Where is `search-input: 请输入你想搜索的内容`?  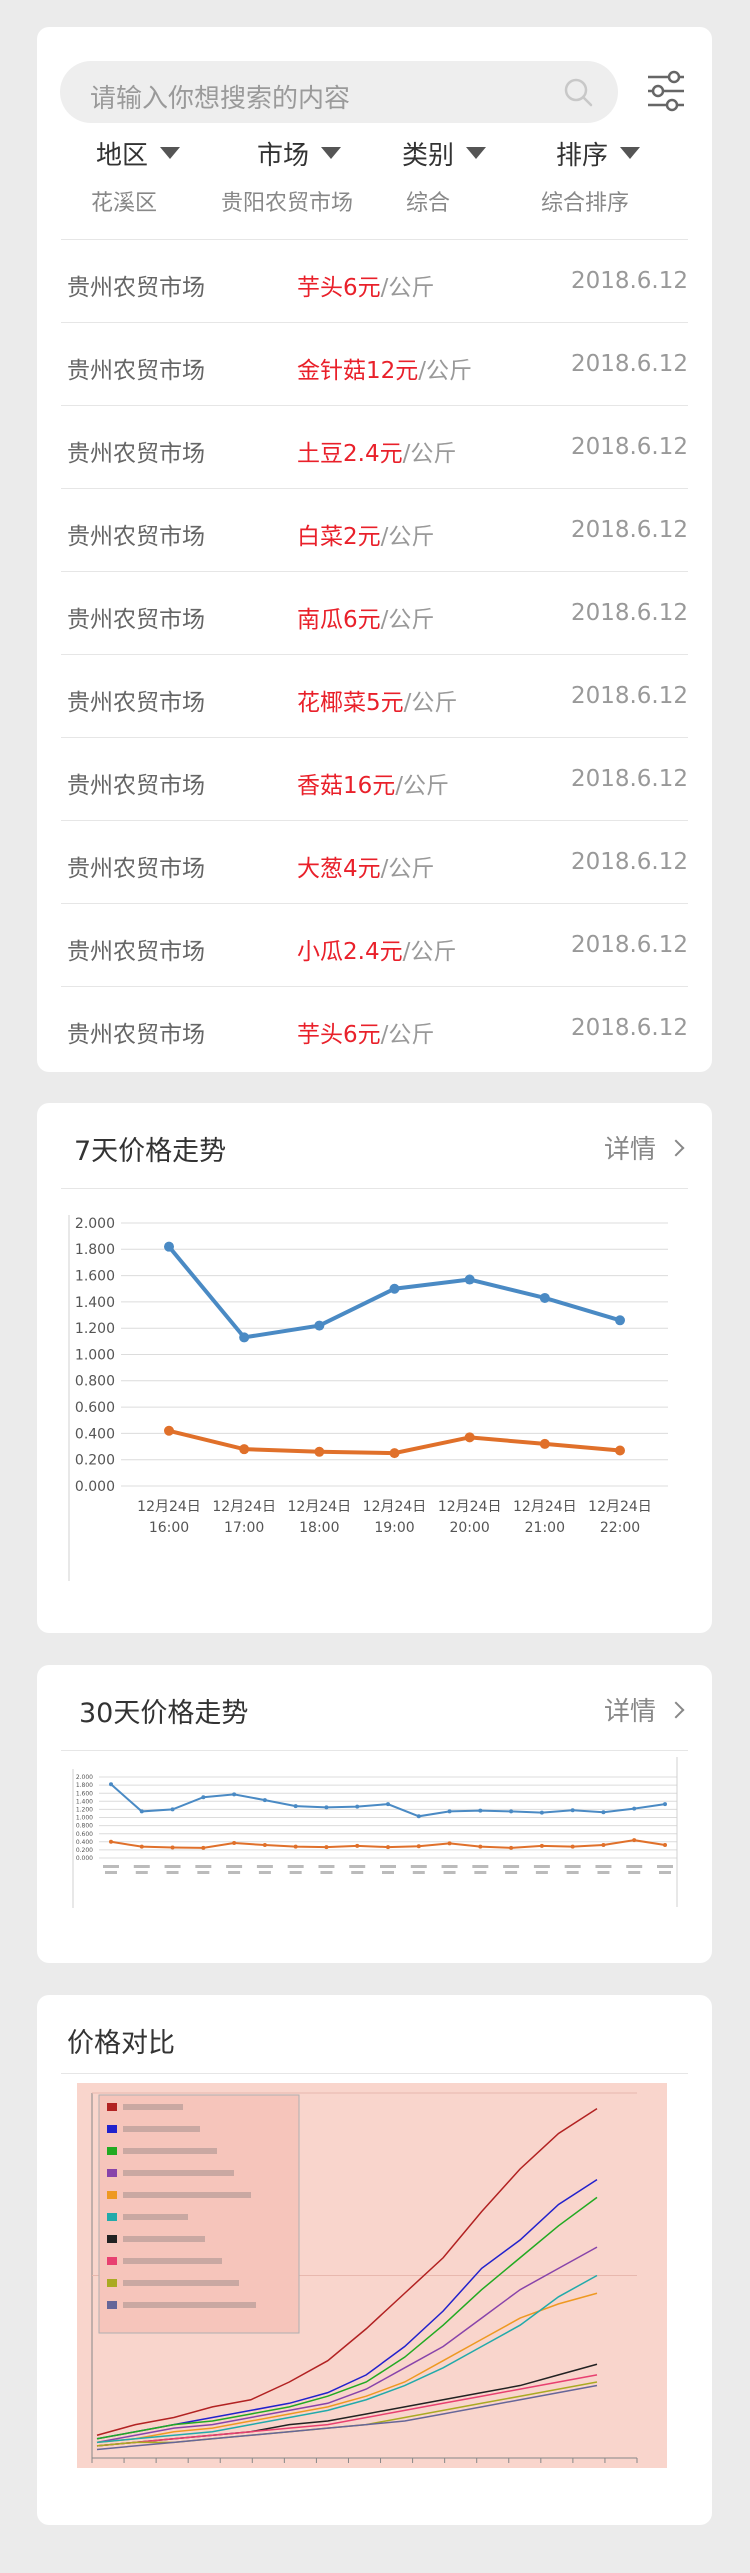
search-input: 请输入你想搜索的内容 is located at coordinates (339, 92).